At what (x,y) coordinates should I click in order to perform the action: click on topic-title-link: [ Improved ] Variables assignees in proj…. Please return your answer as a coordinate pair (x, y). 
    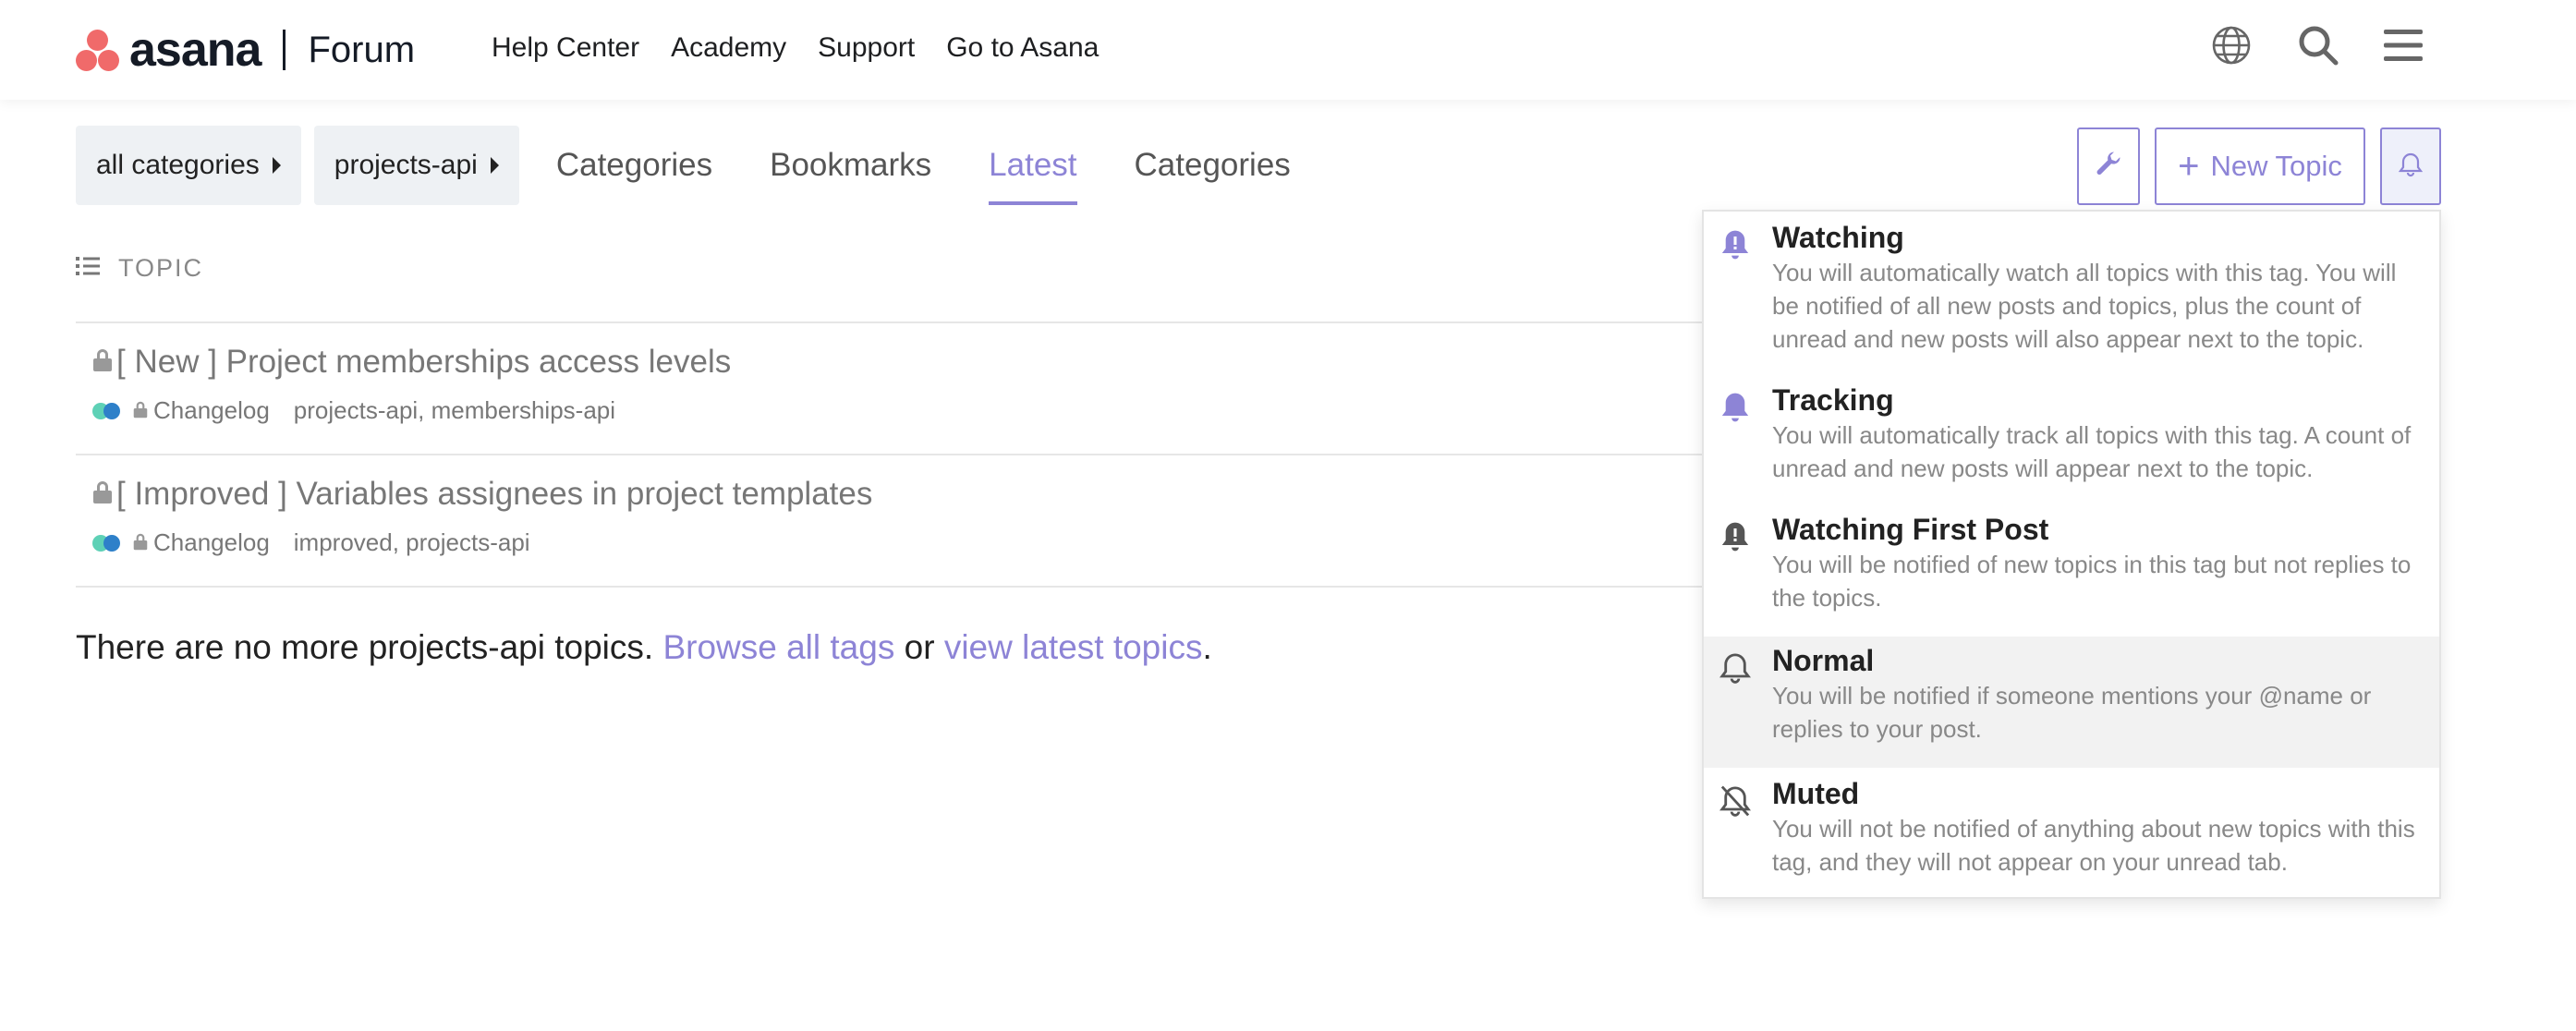
    Looking at the image, I should click on (482, 494).